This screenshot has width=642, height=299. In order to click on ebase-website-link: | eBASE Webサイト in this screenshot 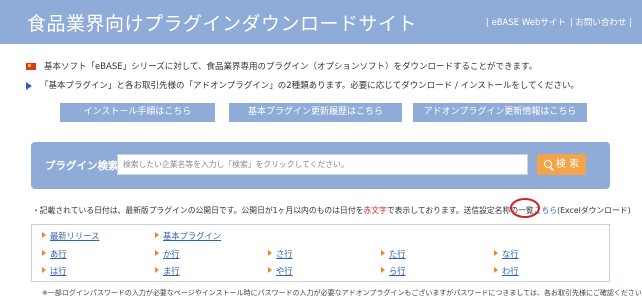, I will do `click(526, 22)`.